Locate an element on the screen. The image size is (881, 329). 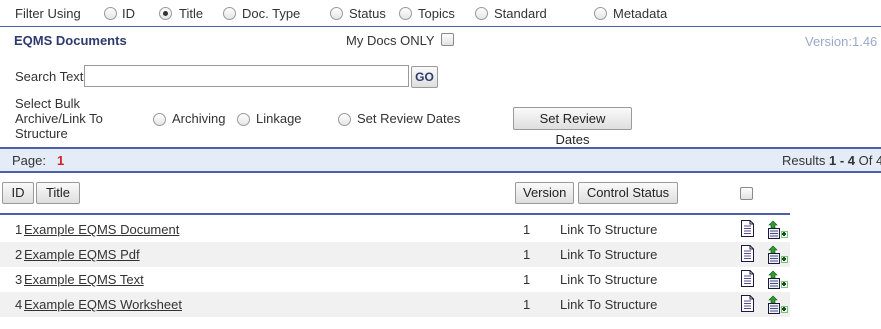
select-all-checkbox is located at coordinates (746, 193).